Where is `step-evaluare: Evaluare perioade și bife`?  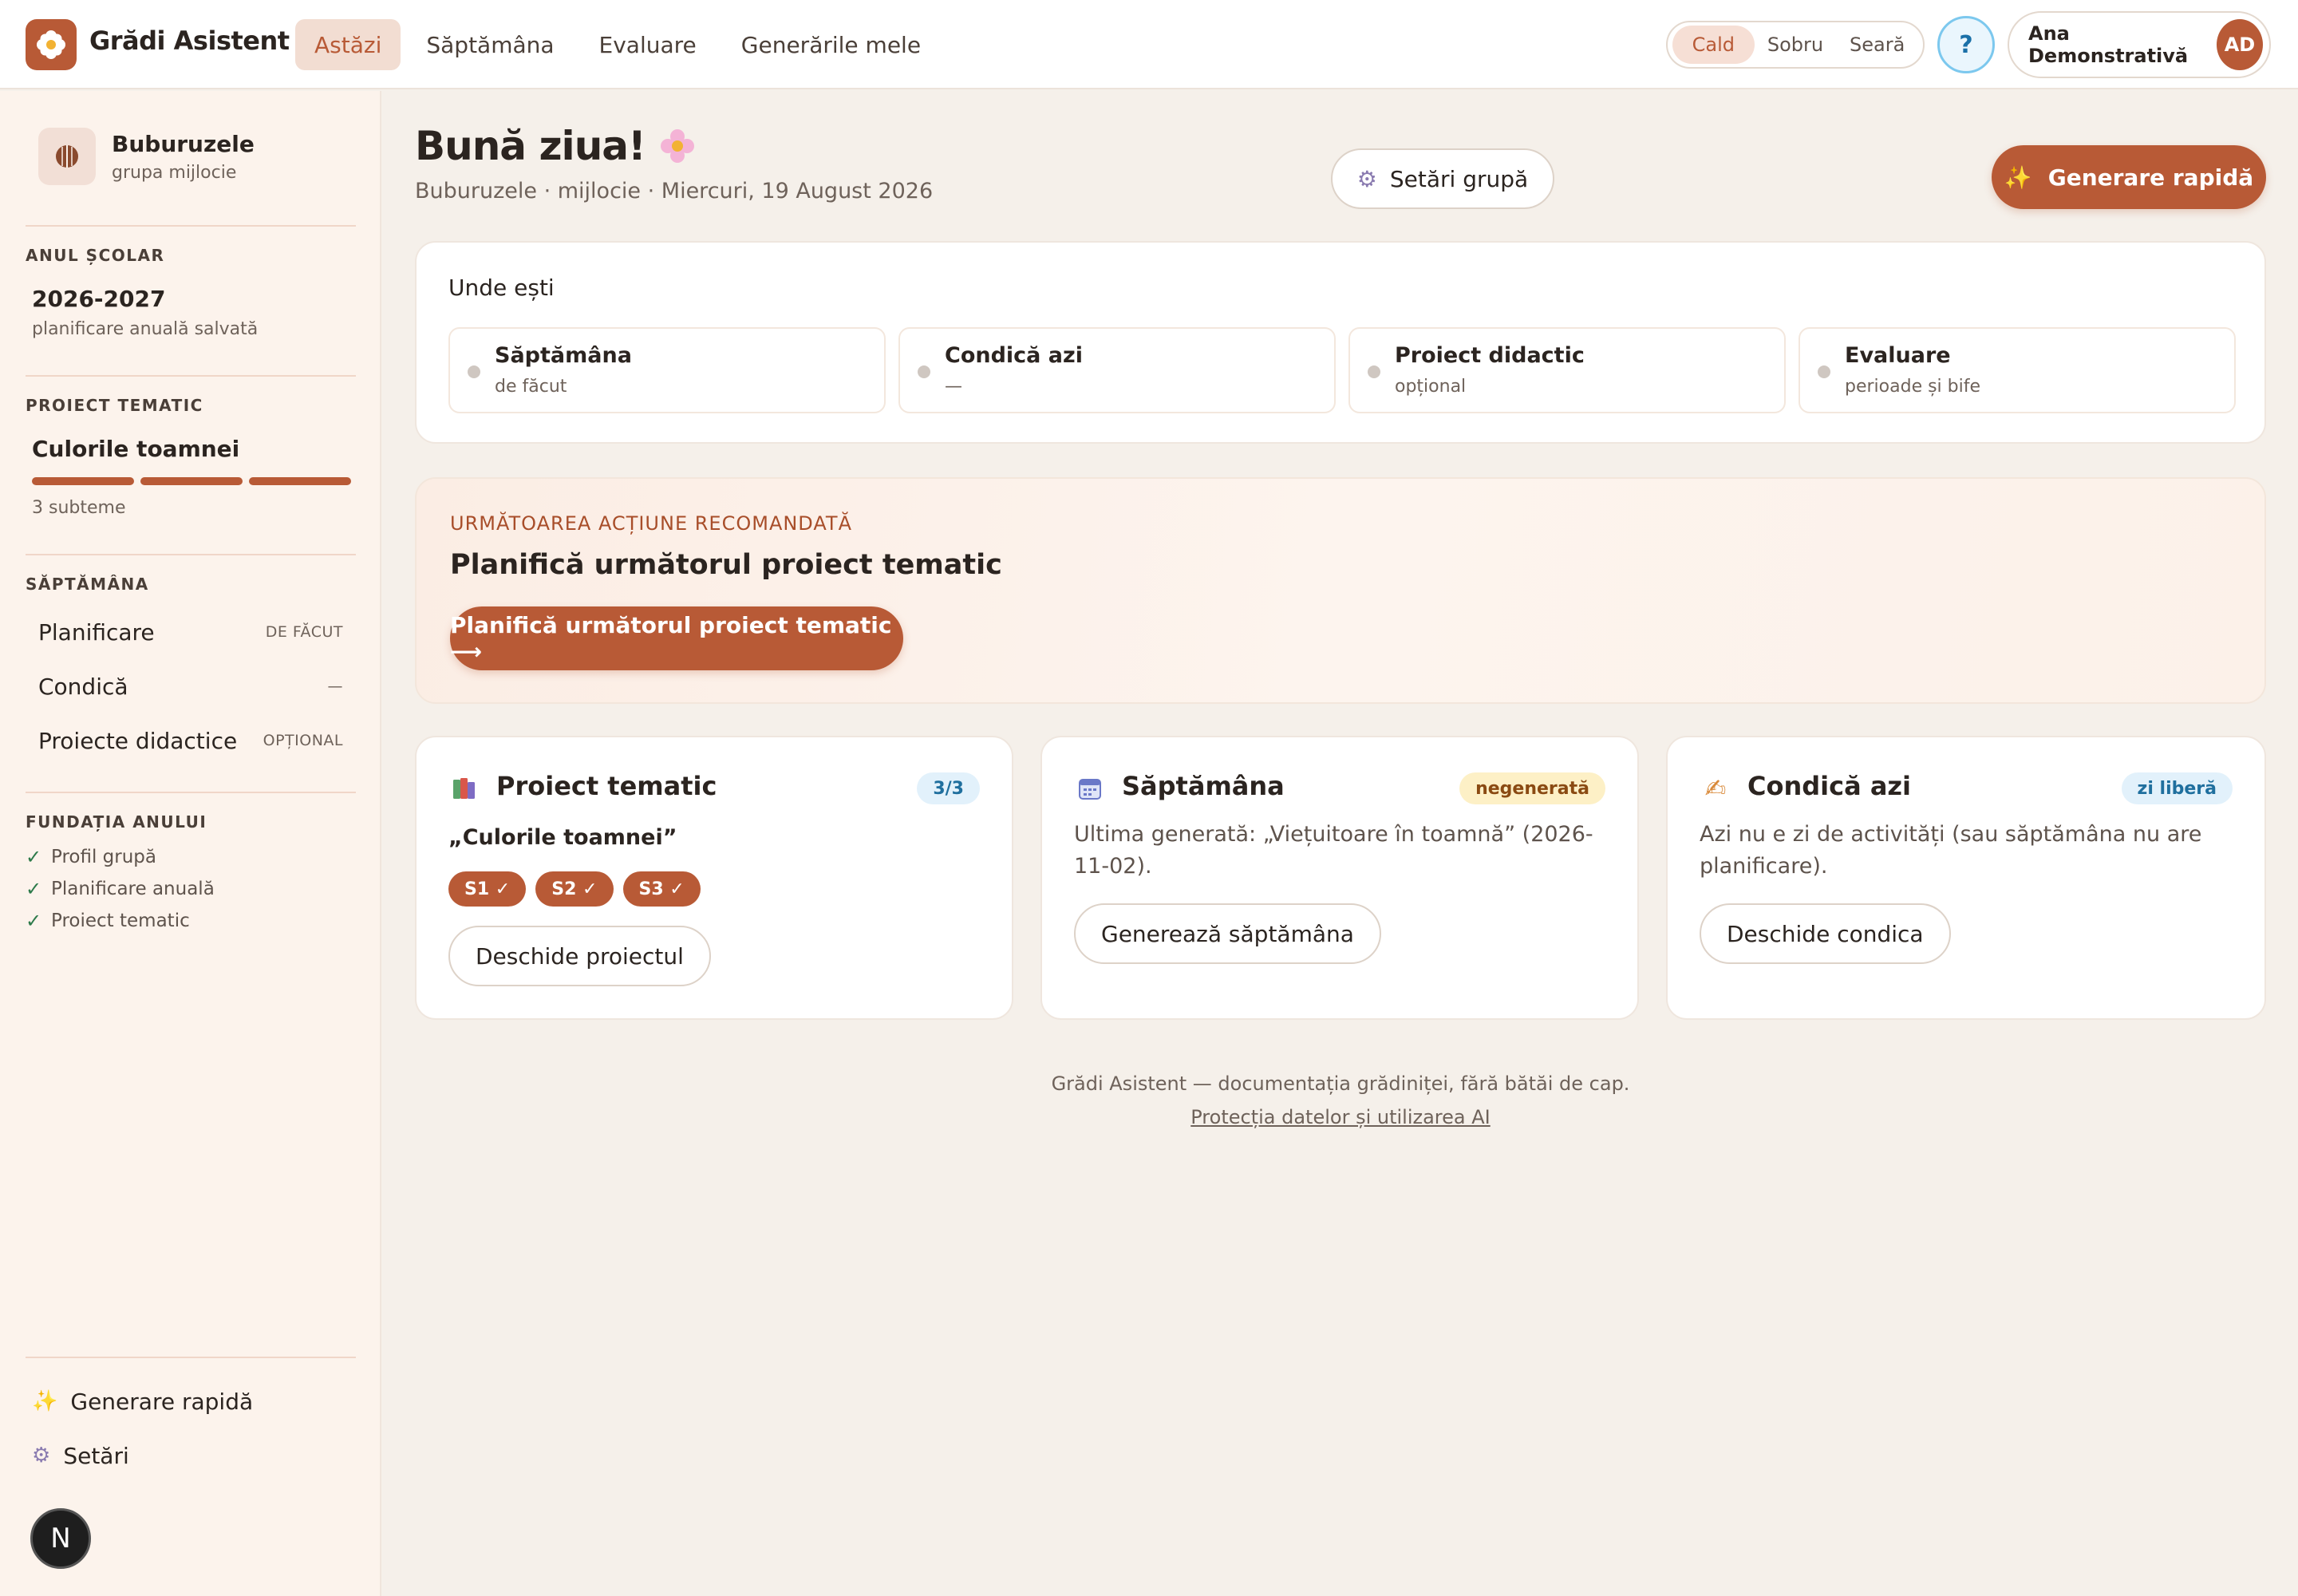 step-evaluare: Evaluare perioade și bife is located at coordinates (2018, 370).